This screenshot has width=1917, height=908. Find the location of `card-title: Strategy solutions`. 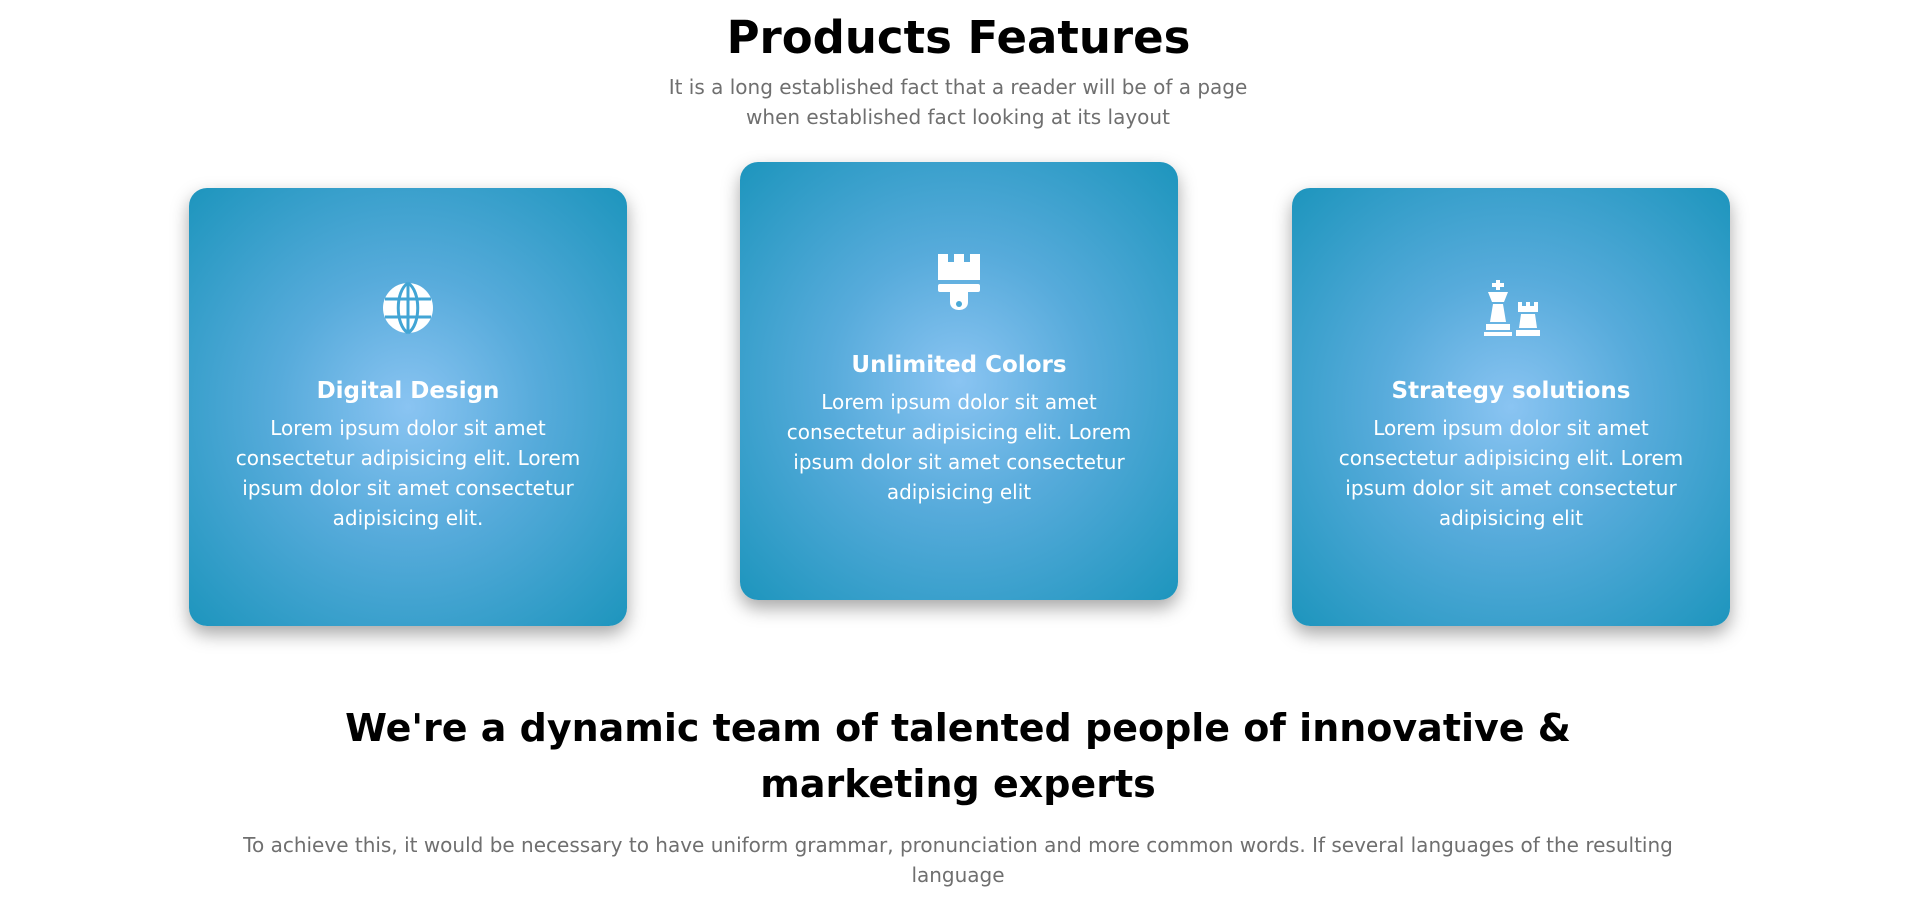

card-title: Strategy solutions is located at coordinates (1511, 391).